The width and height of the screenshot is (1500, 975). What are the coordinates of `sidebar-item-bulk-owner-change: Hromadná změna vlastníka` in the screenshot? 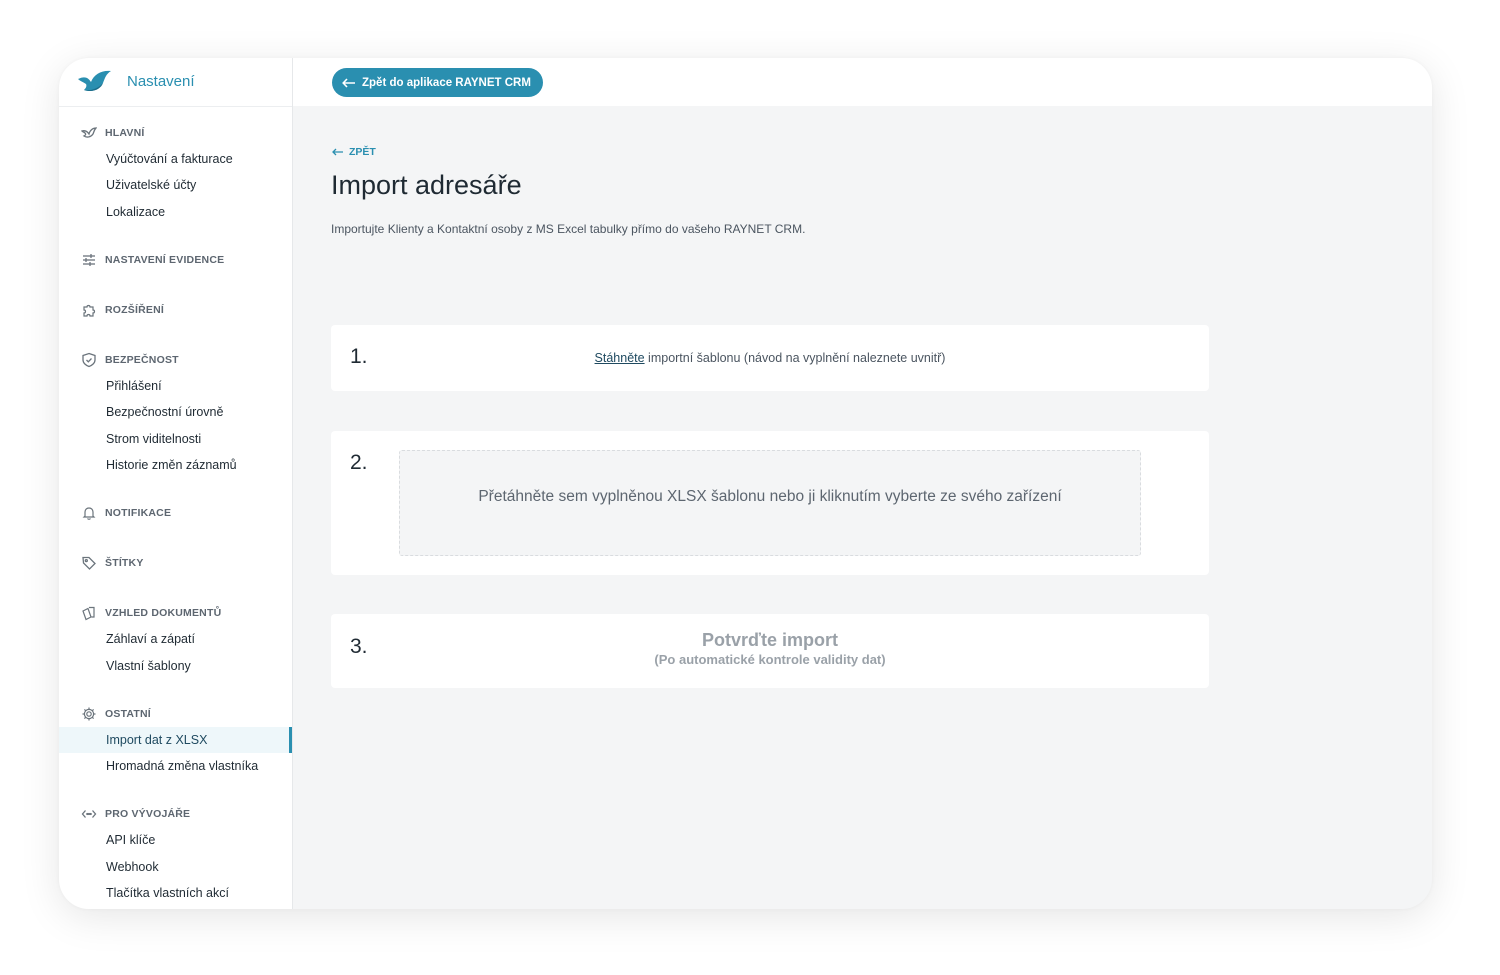 It's located at (175, 766).